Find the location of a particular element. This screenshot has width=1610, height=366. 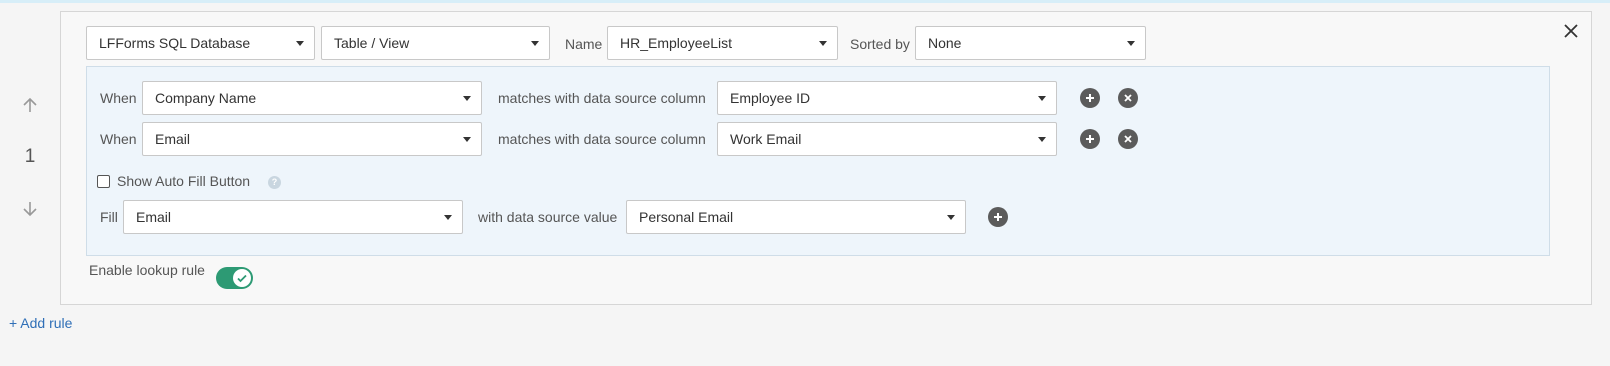

sorted-by-label: Sorted by is located at coordinates (880, 44).